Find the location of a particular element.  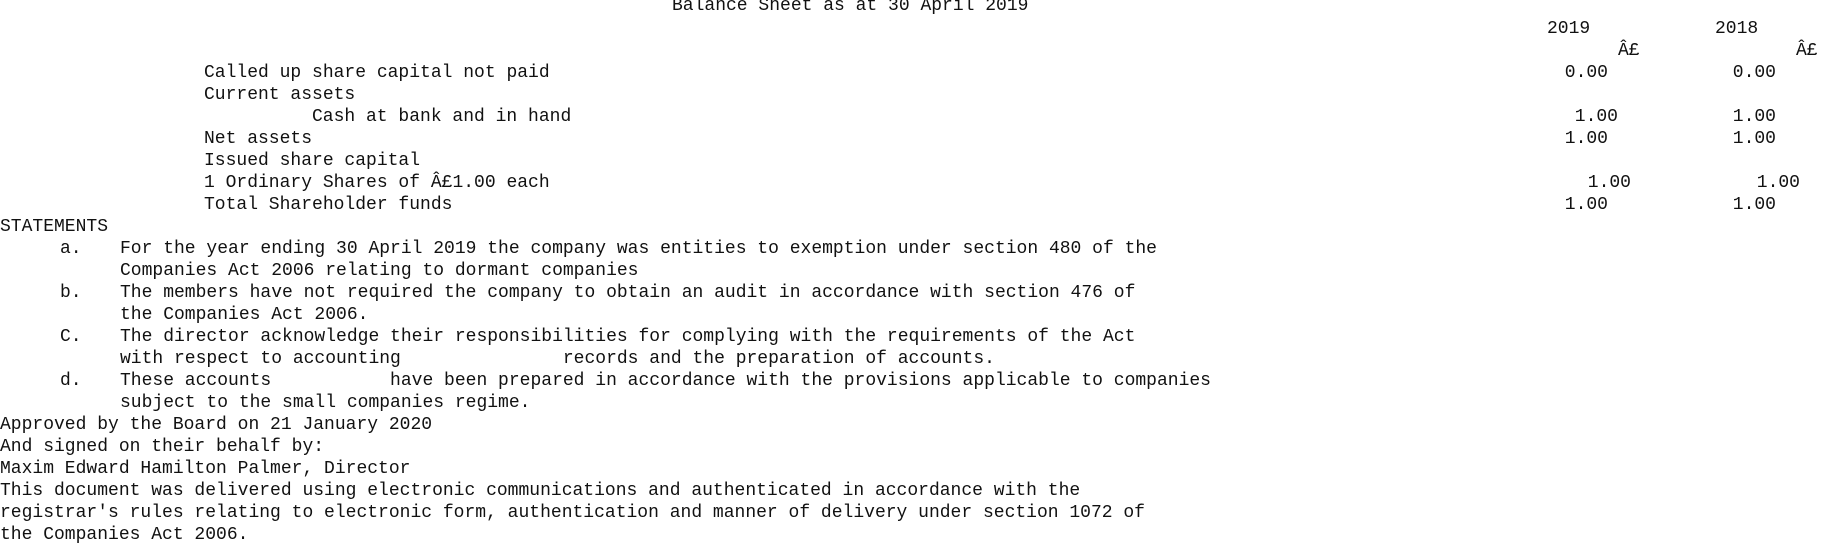

statement-line: subject to the small companies regime. is located at coordinates (325, 403).